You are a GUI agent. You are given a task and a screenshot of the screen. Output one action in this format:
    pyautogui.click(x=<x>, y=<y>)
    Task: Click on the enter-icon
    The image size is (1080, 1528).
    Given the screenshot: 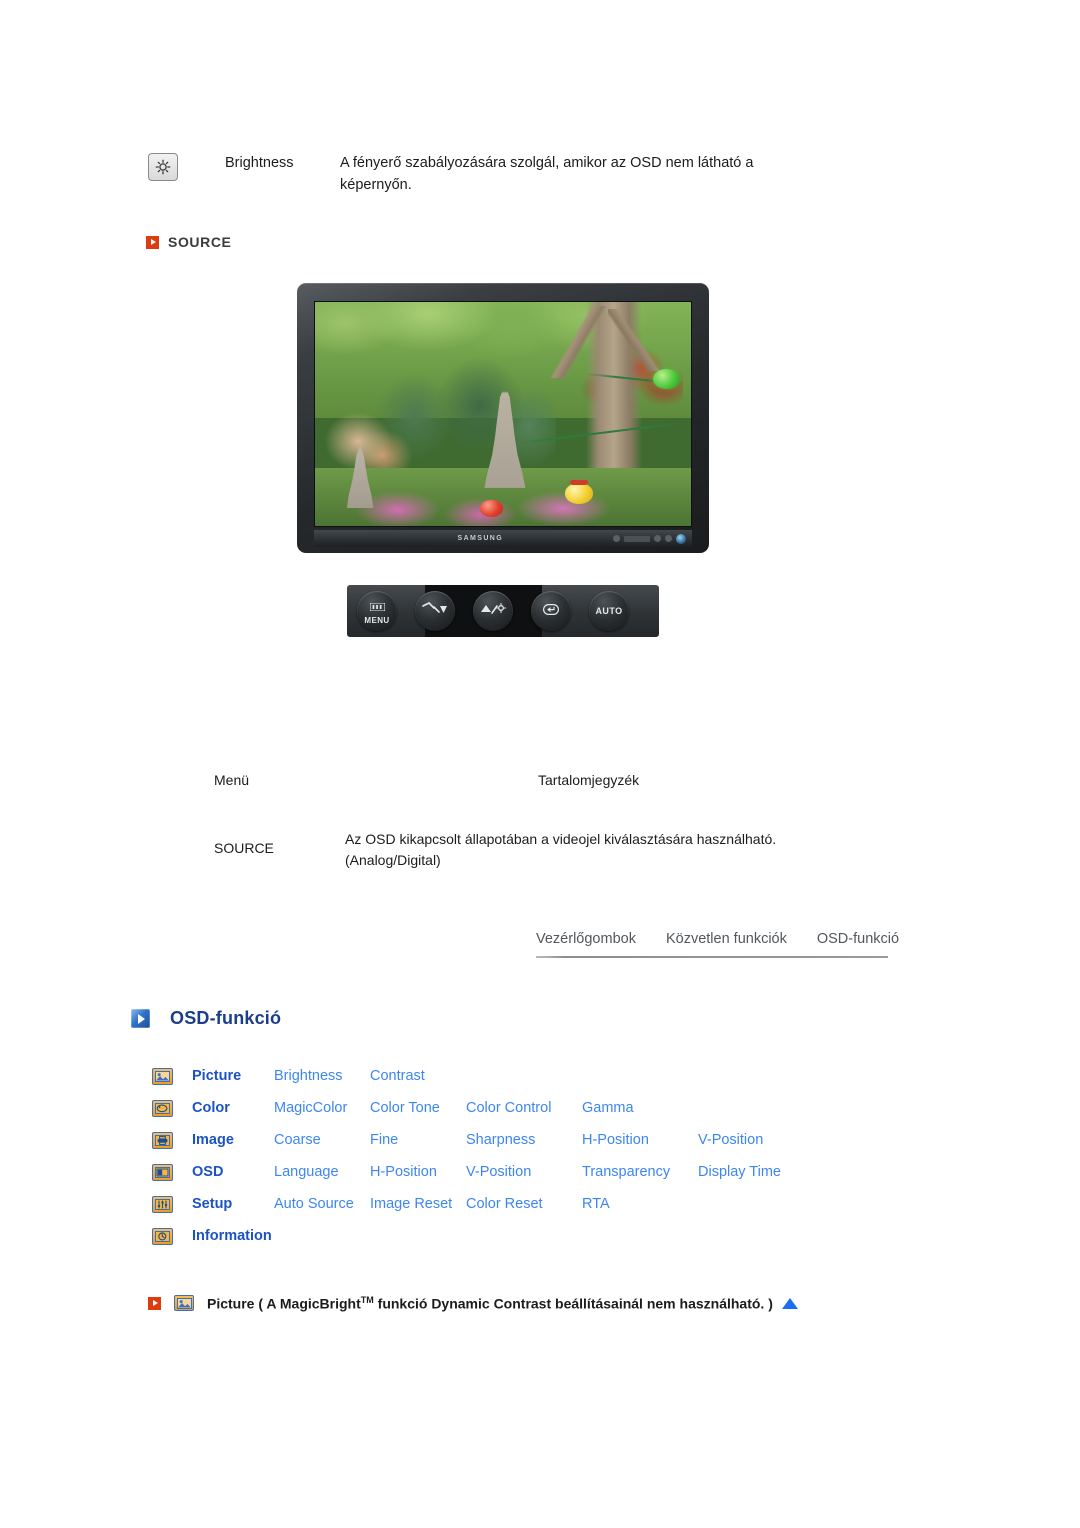 What is the action you would take?
    pyautogui.click(x=551, y=611)
    